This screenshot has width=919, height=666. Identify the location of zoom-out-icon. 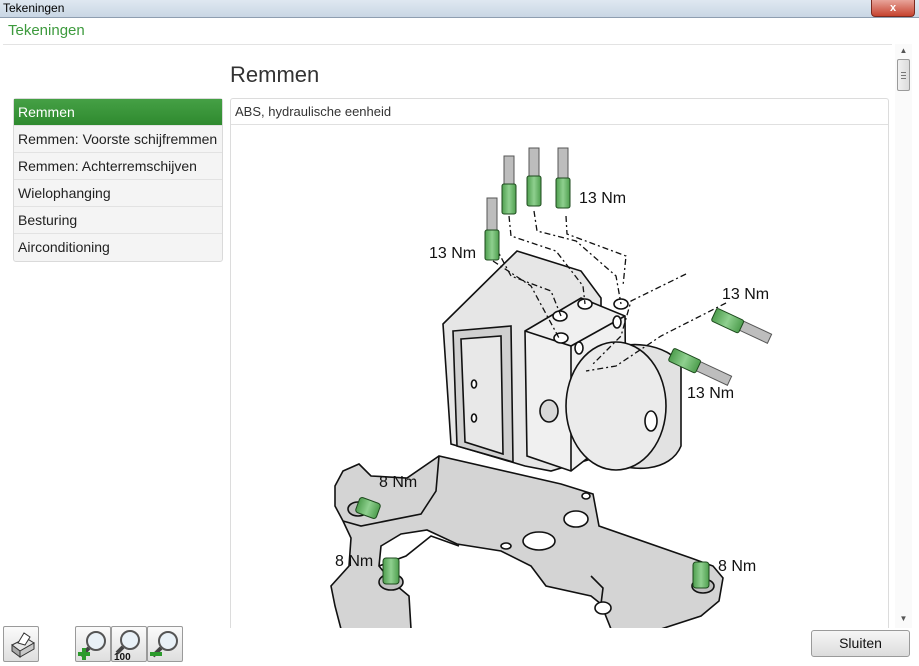
(164, 644).